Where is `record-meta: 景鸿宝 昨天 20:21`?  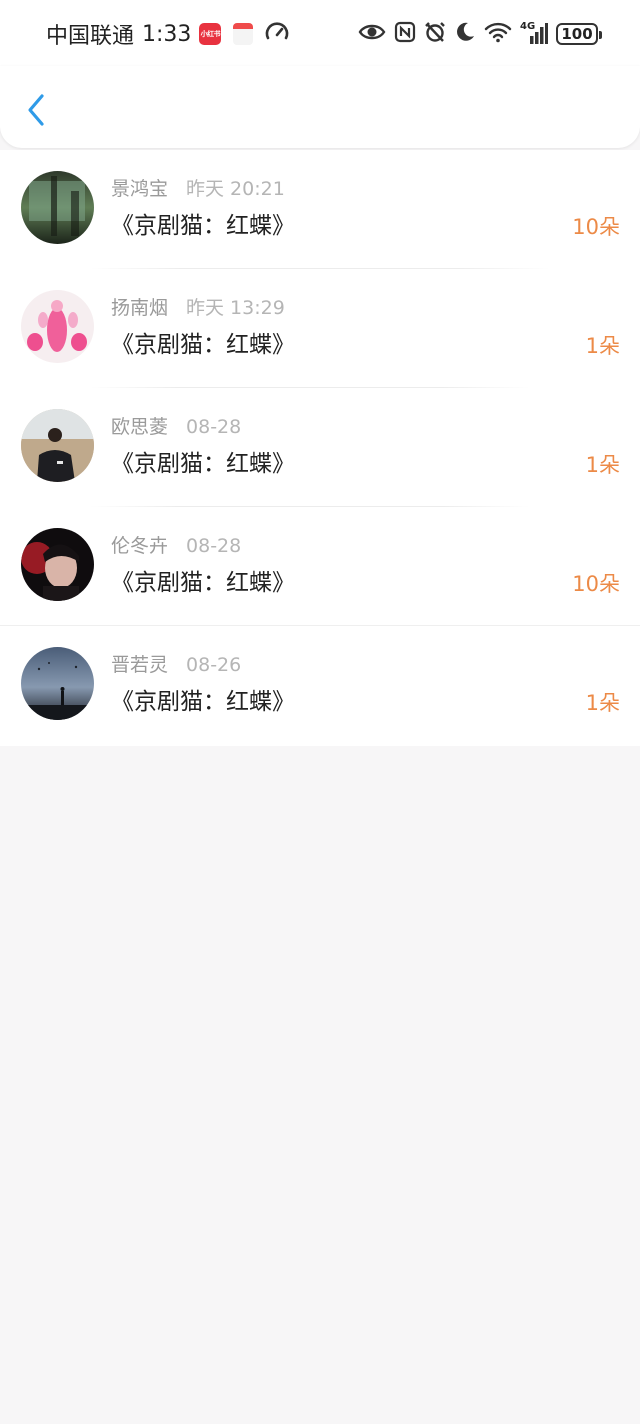
record-meta: 景鸿宝 昨天 20:21 is located at coordinates (198, 189).